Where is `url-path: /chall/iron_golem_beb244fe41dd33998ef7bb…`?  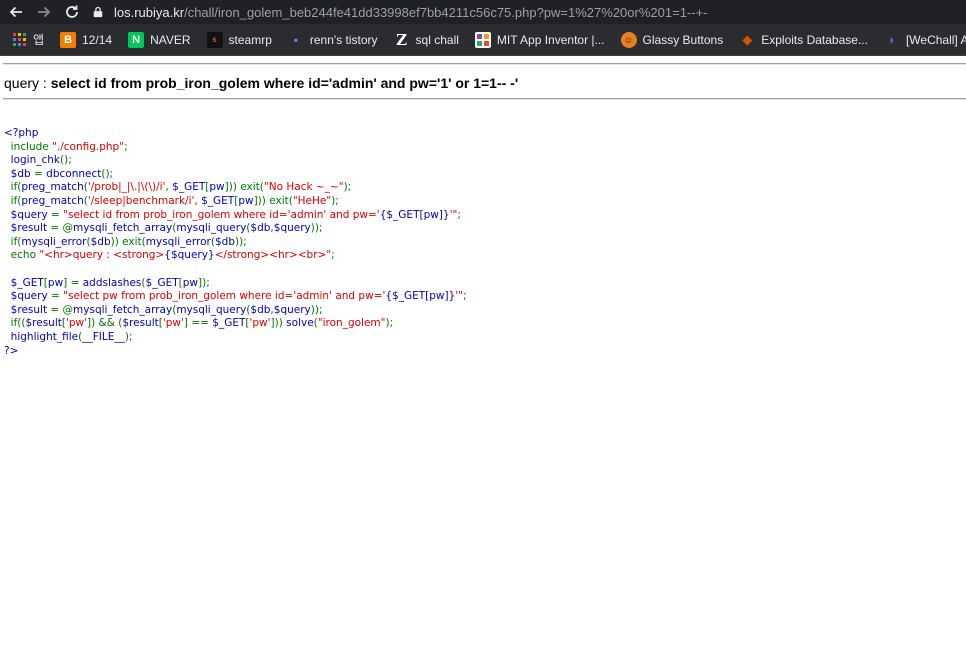
url-path: /chall/iron_golem_beb244fe41dd33998ef7bb… is located at coordinates (446, 12).